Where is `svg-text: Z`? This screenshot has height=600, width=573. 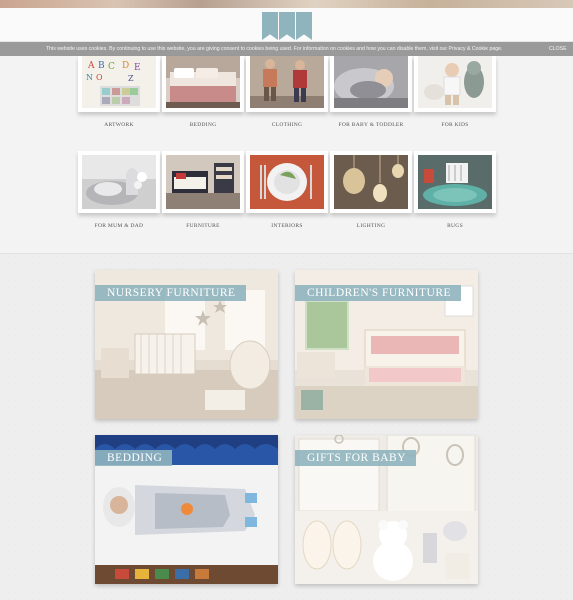 svg-text: Z is located at coordinates (131, 78).